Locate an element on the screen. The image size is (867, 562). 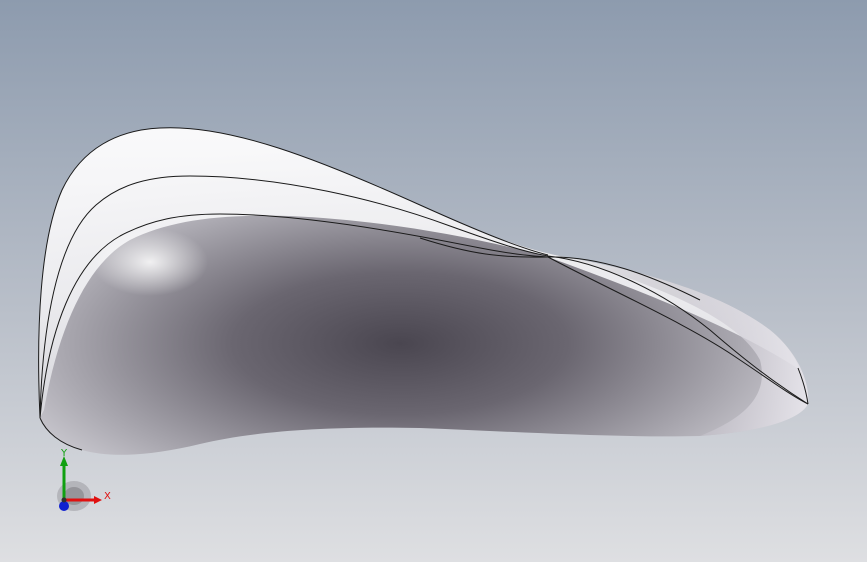
triad-x-arrow is located at coordinates (98, 500).